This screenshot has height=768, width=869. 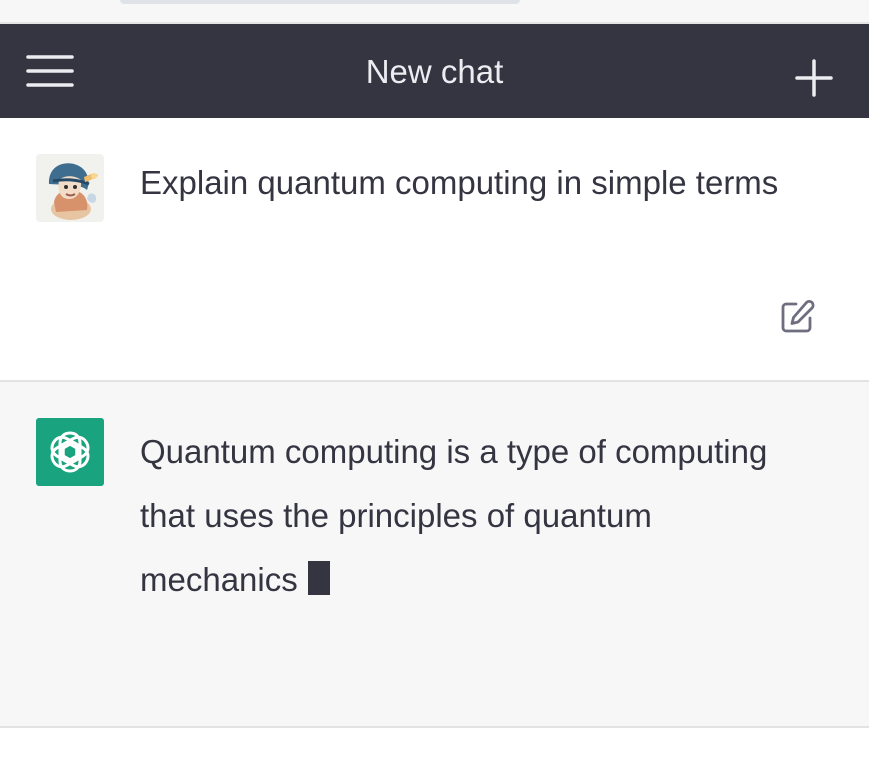 I want to click on edit-message-button, so click(x=797, y=317).